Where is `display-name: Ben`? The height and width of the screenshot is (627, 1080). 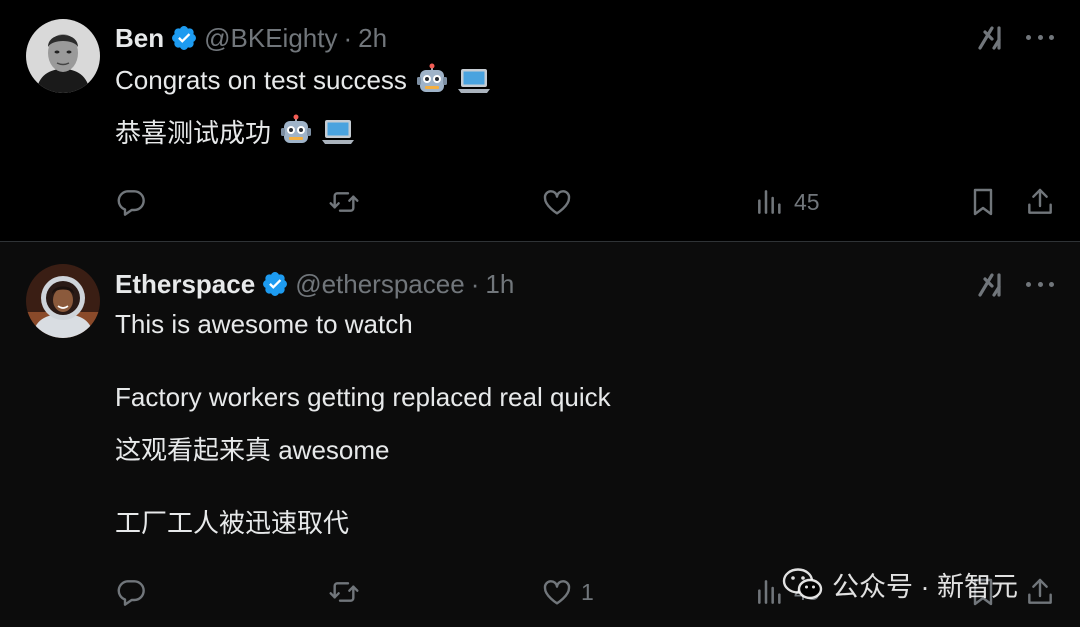
display-name: Ben is located at coordinates (139, 38).